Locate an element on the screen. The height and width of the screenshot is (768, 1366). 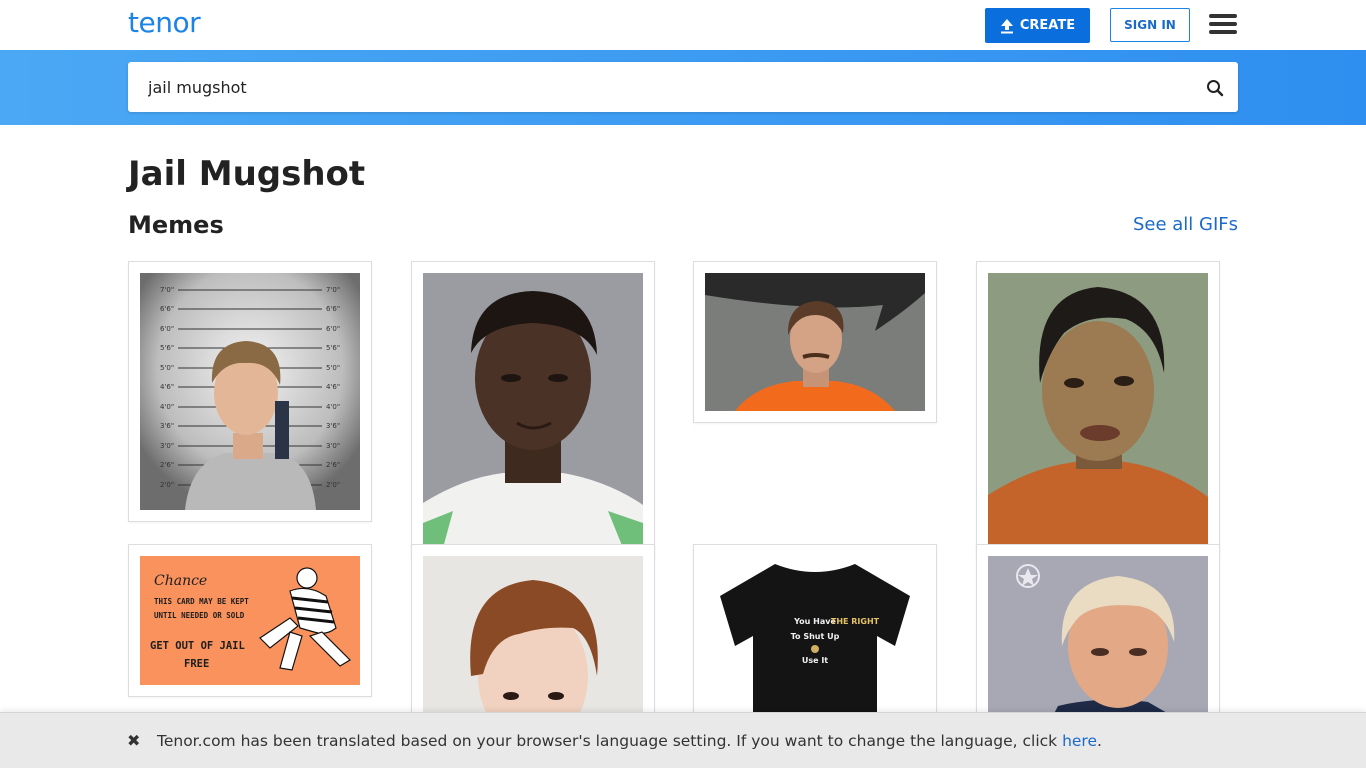
chance-title: Chance is located at coordinates (180, 581).